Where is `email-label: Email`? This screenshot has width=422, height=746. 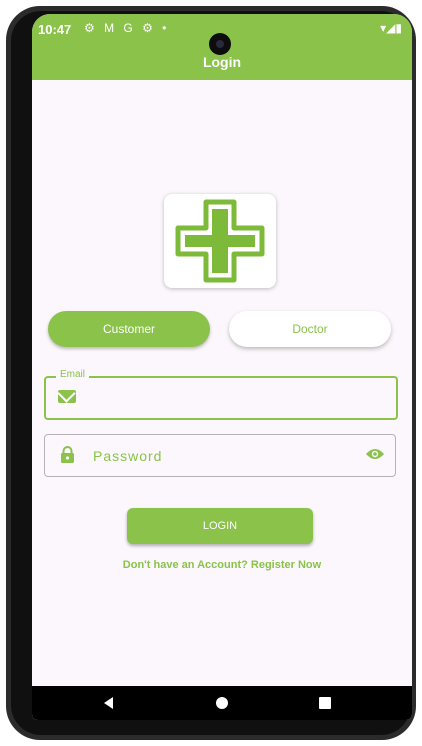
email-label: Email is located at coordinates (73, 374).